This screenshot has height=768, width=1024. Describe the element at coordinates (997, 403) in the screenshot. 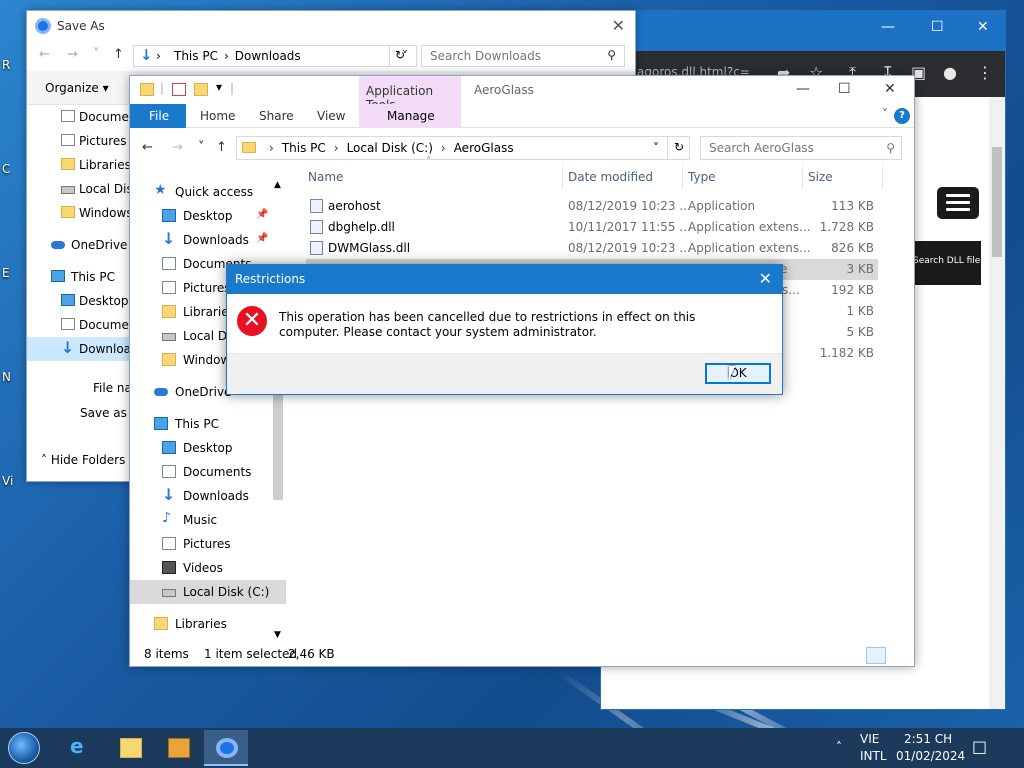

I see `chrome-scrollbar` at that location.